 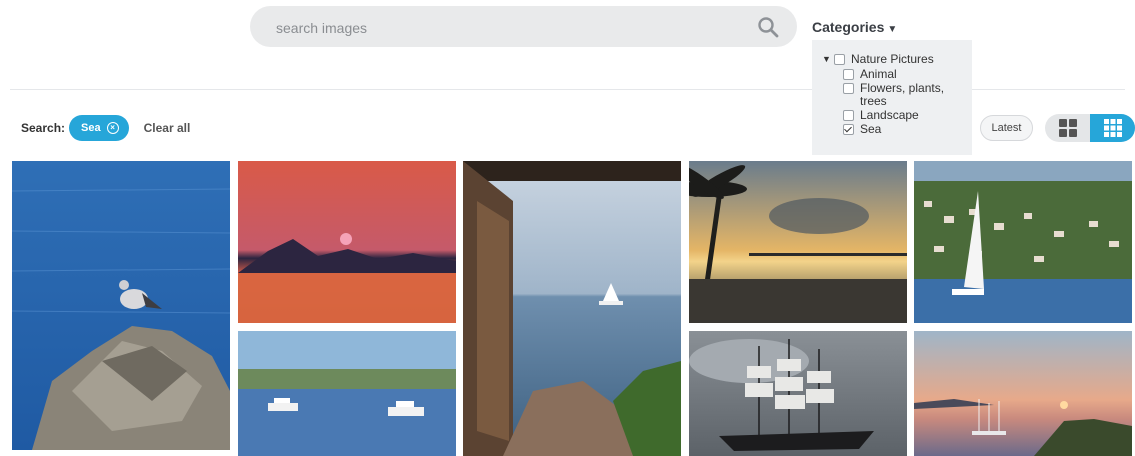 What do you see at coordinates (848, 115) in the screenshot?
I see `checkbox-landscape` at bounding box center [848, 115].